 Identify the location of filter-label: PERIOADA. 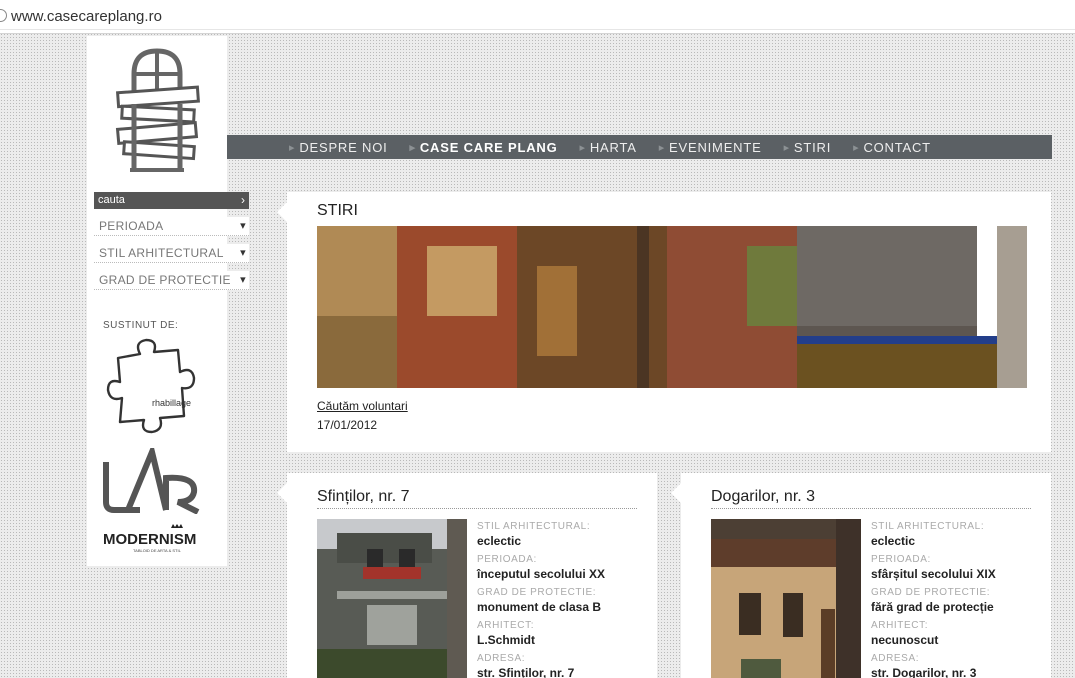
(131, 226).